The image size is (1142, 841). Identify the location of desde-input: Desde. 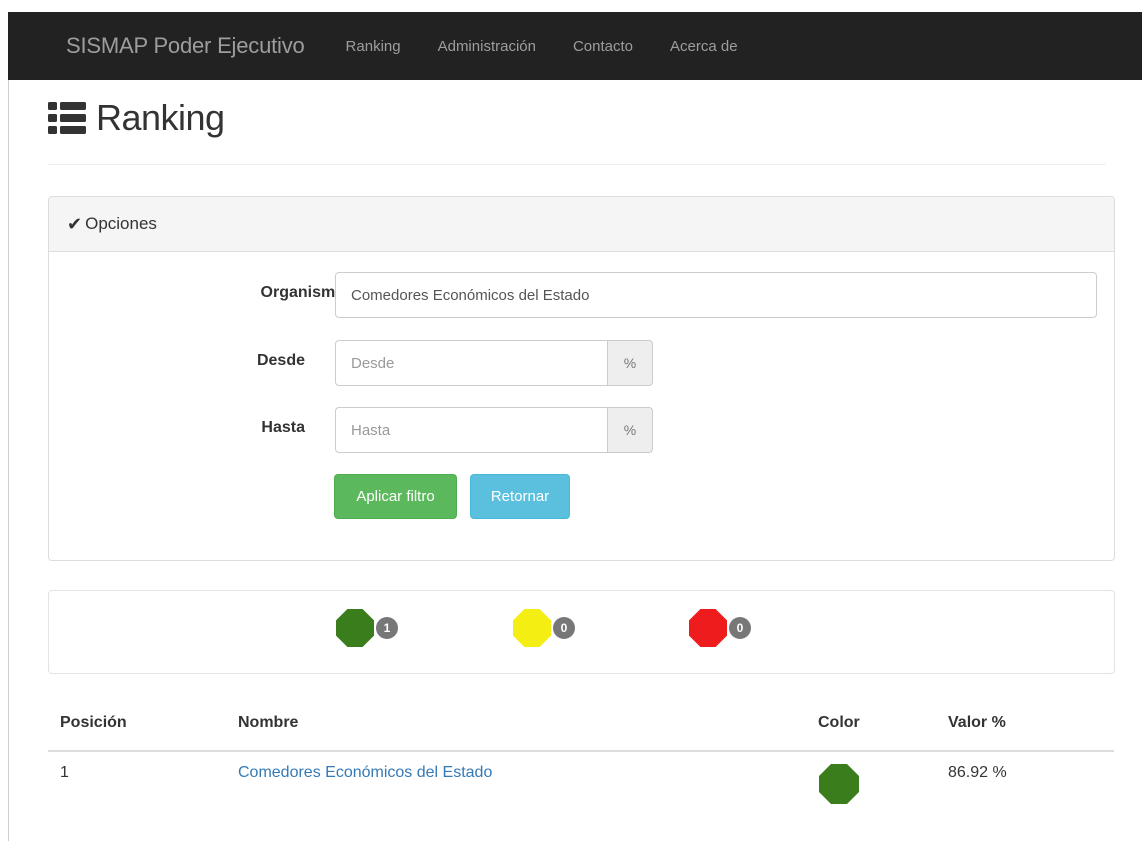
(471, 363).